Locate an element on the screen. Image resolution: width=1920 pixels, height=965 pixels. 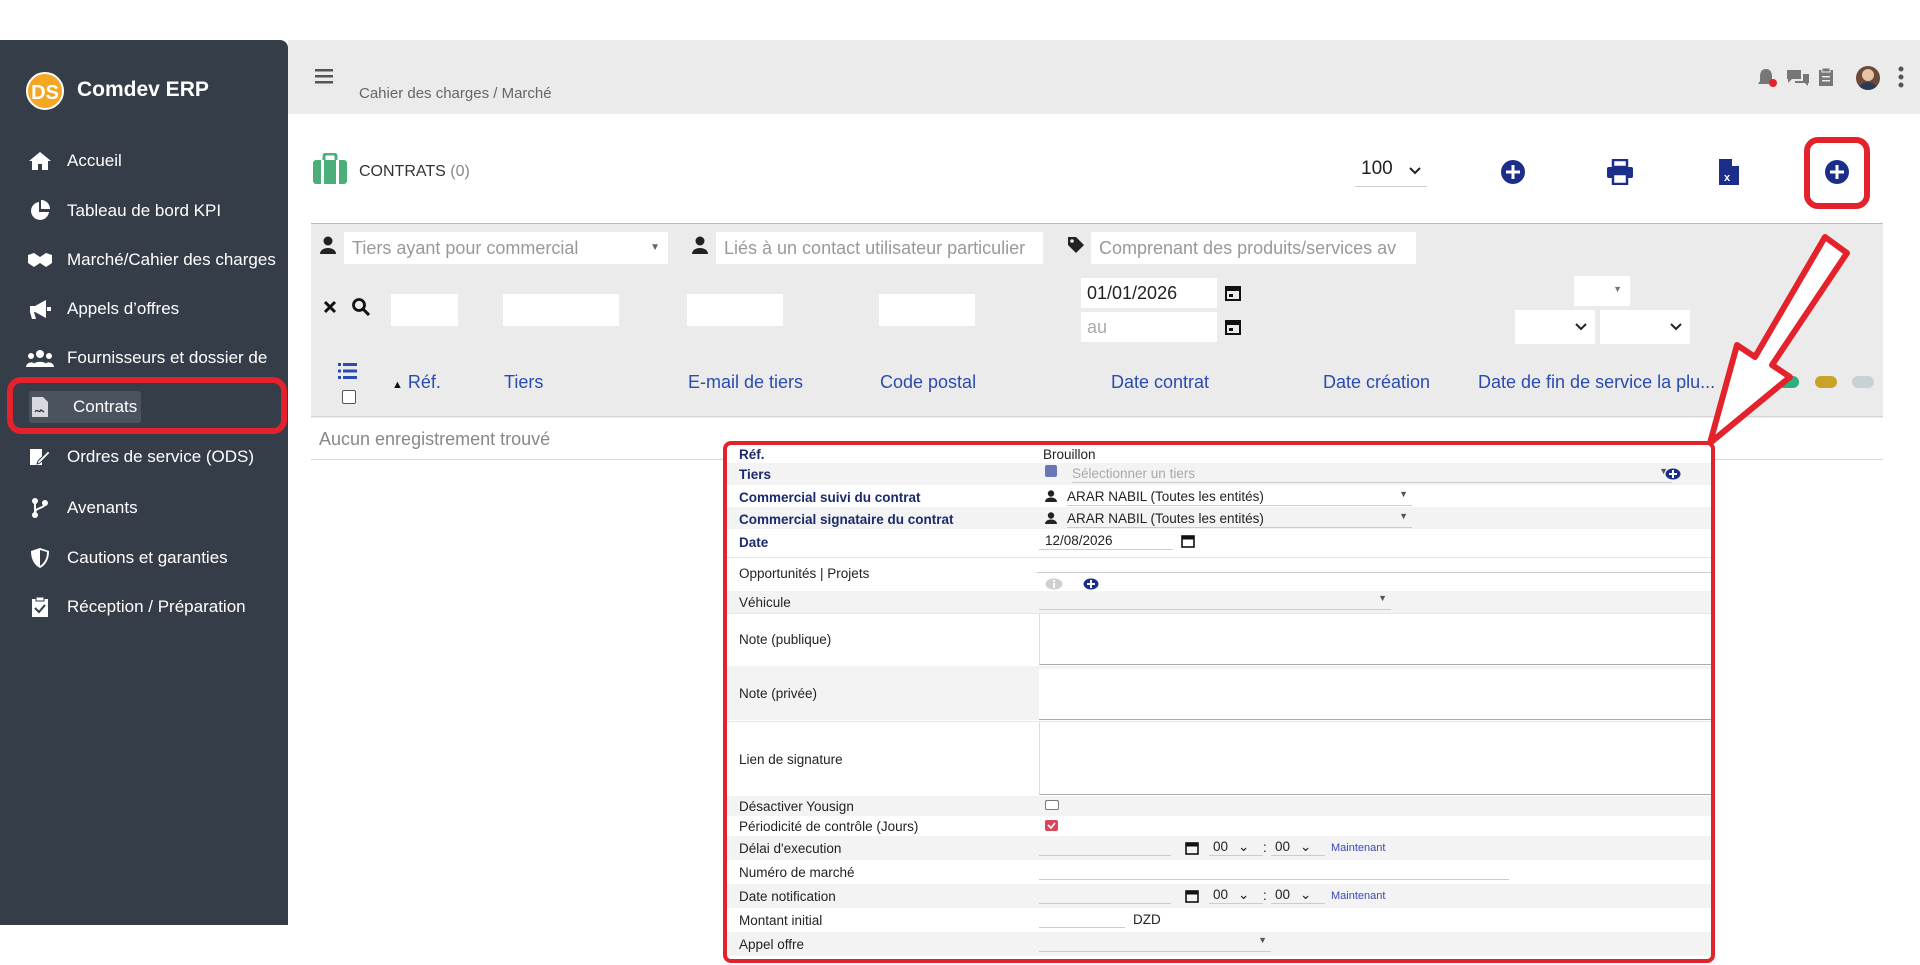
date-to-input: au is located at coordinates (1149, 327).